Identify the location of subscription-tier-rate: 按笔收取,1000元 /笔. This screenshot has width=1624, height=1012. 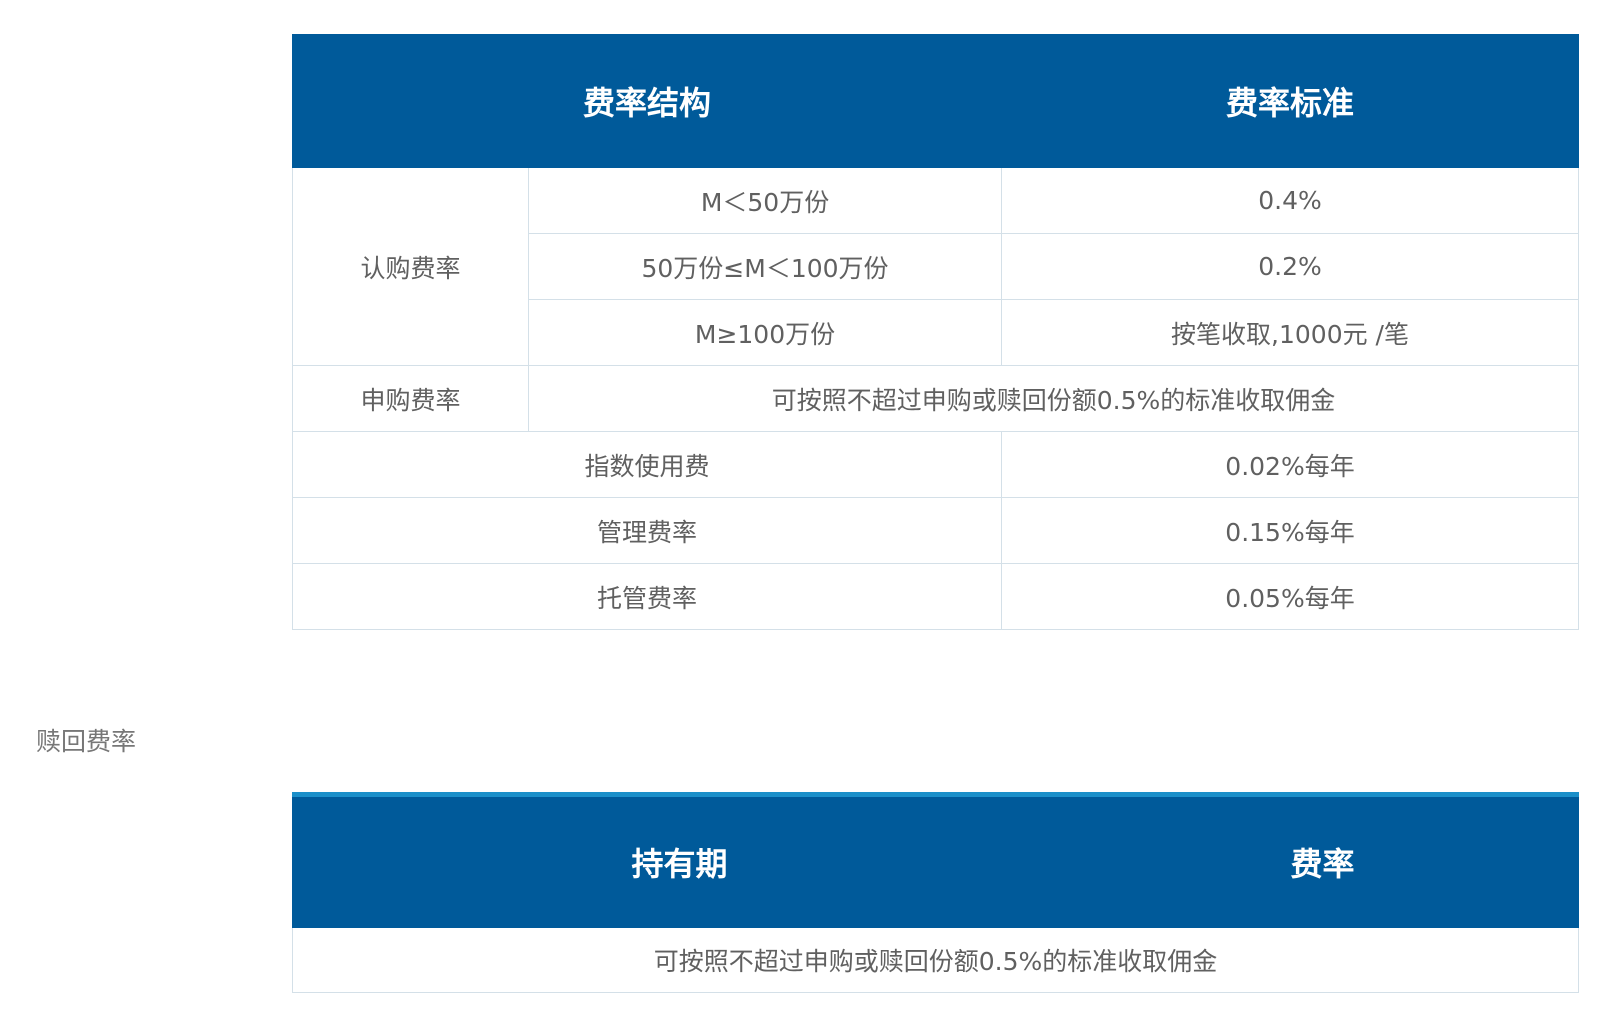
(1290, 332).